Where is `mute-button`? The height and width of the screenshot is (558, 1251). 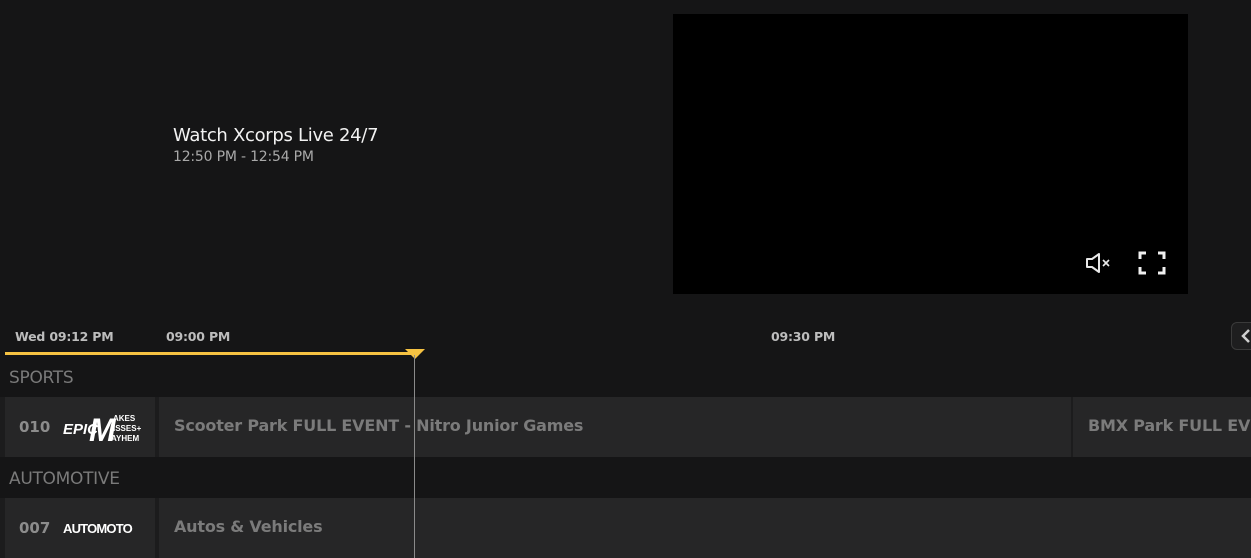 mute-button is located at coordinates (1099, 263).